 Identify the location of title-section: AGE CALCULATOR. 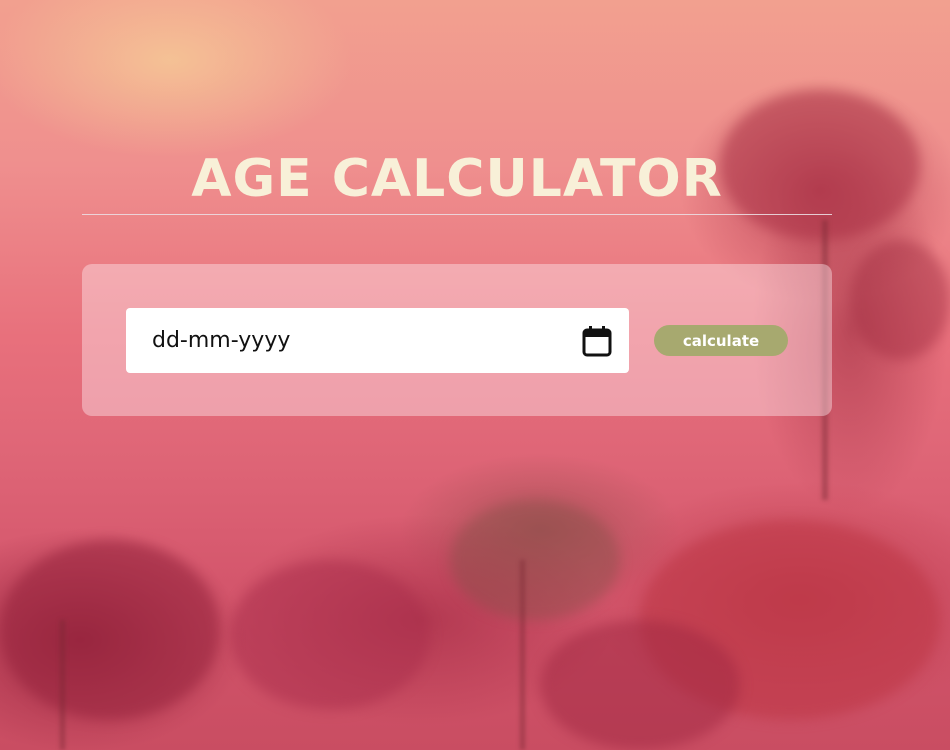
(457, 181).